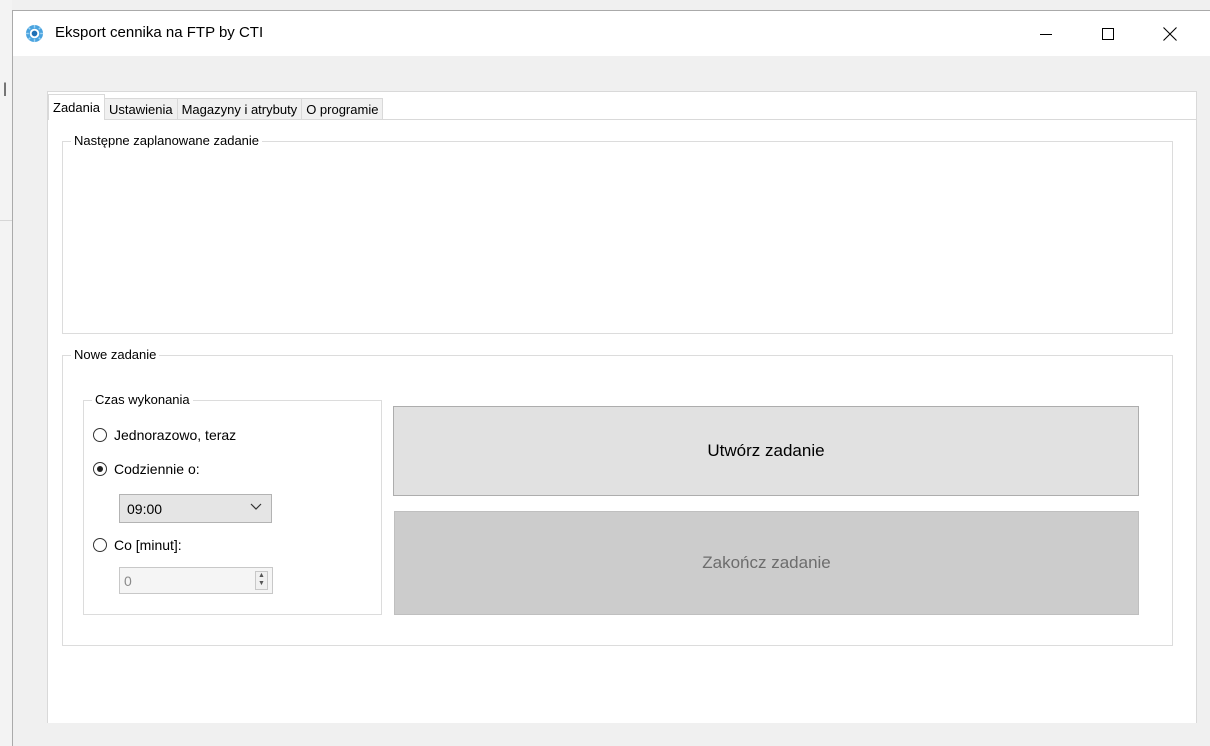 This screenshot has width=1210, height=746. I want to click on minutes-value: 0, so click(128, 580).